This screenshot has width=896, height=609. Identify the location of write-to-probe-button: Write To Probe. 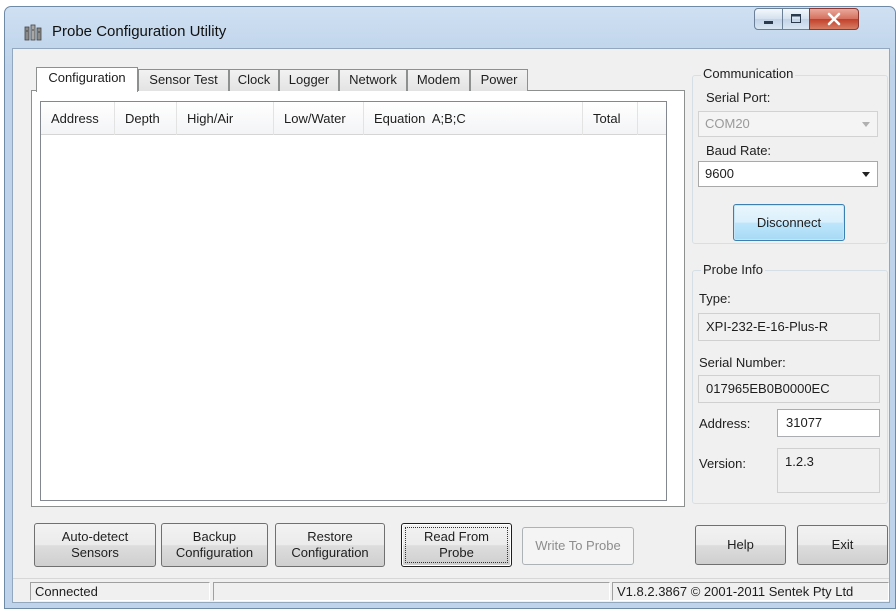
(578, 546).